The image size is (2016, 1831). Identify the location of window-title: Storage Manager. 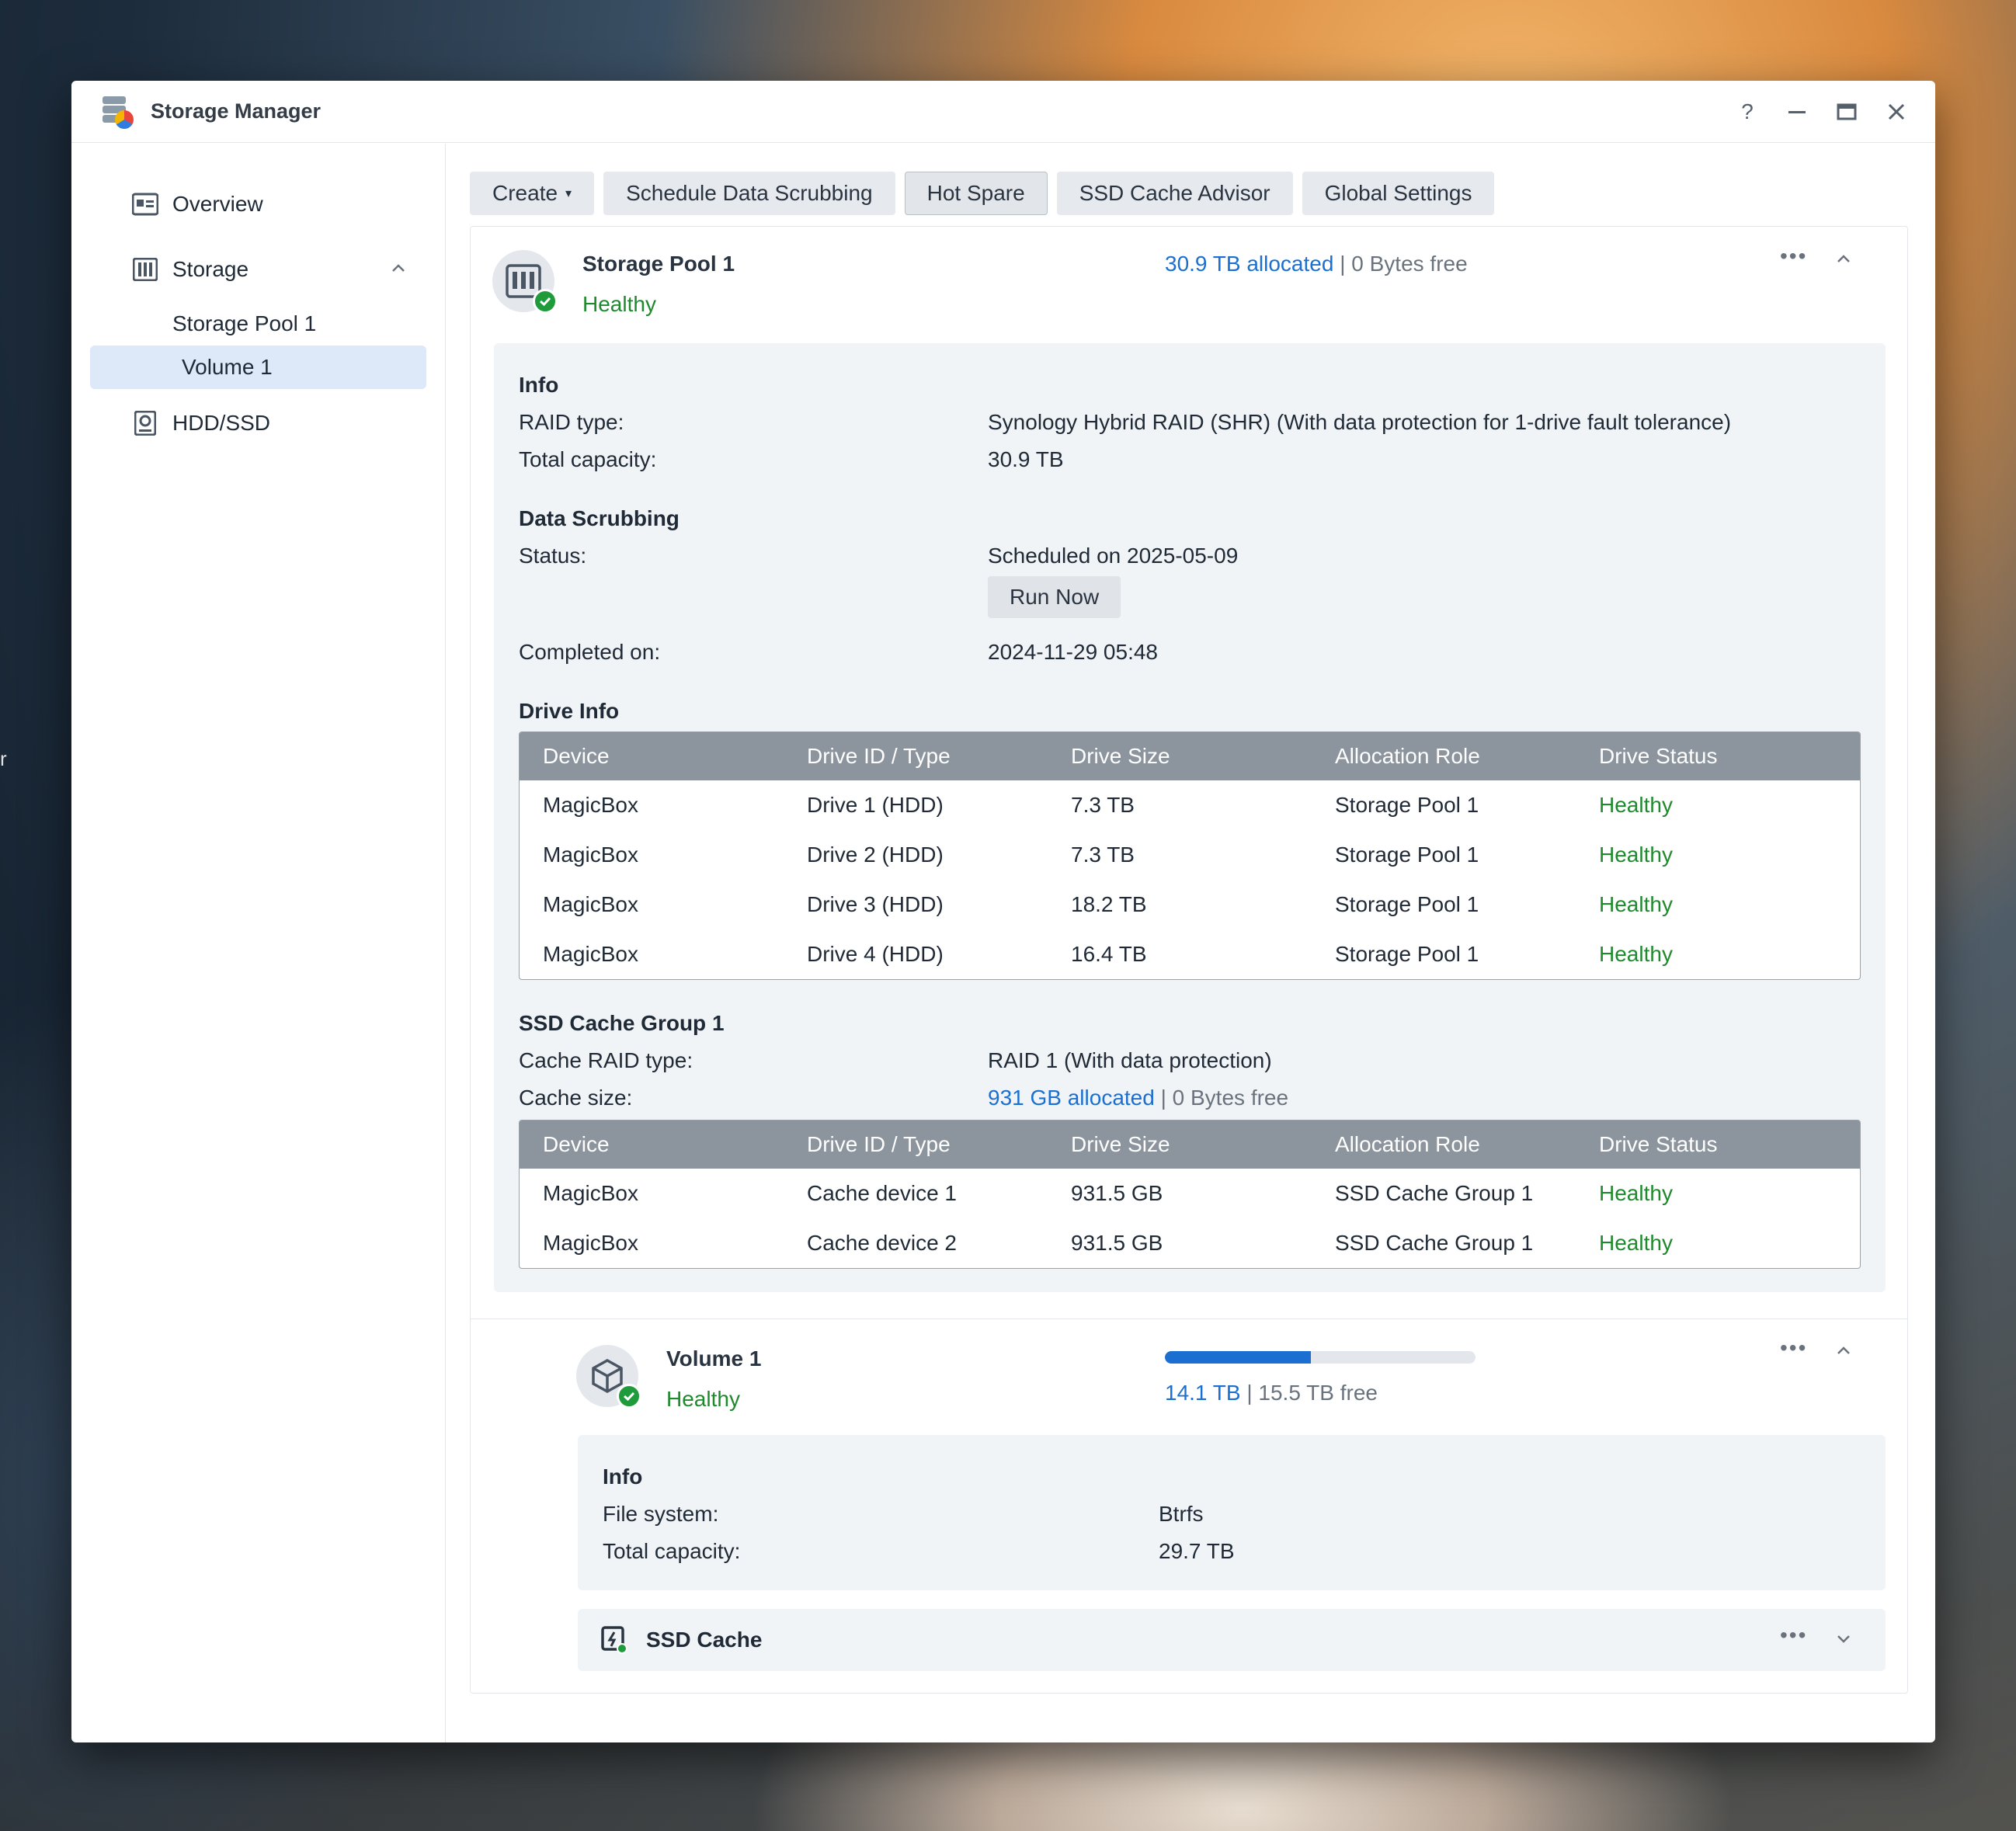
(236, 111).